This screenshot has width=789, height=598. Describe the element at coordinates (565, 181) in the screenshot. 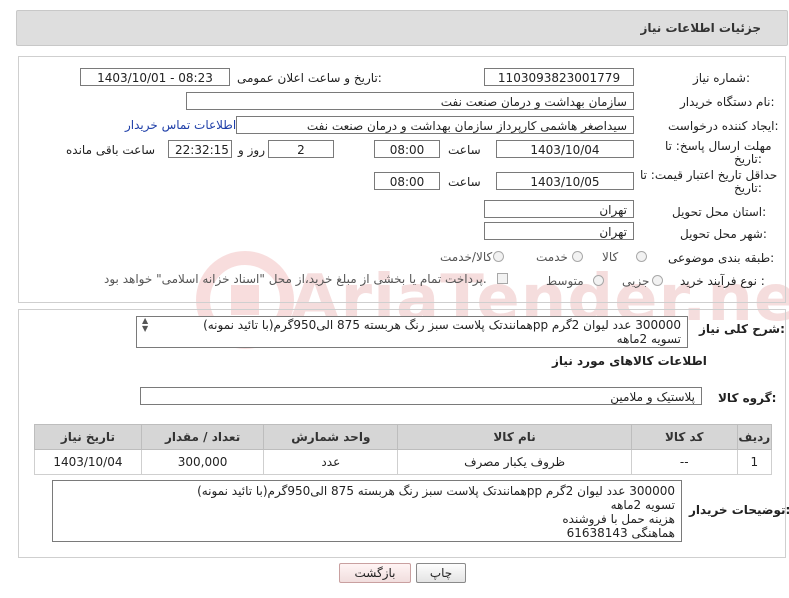

I see `validity-date-field: 1403/10/05` at that location.